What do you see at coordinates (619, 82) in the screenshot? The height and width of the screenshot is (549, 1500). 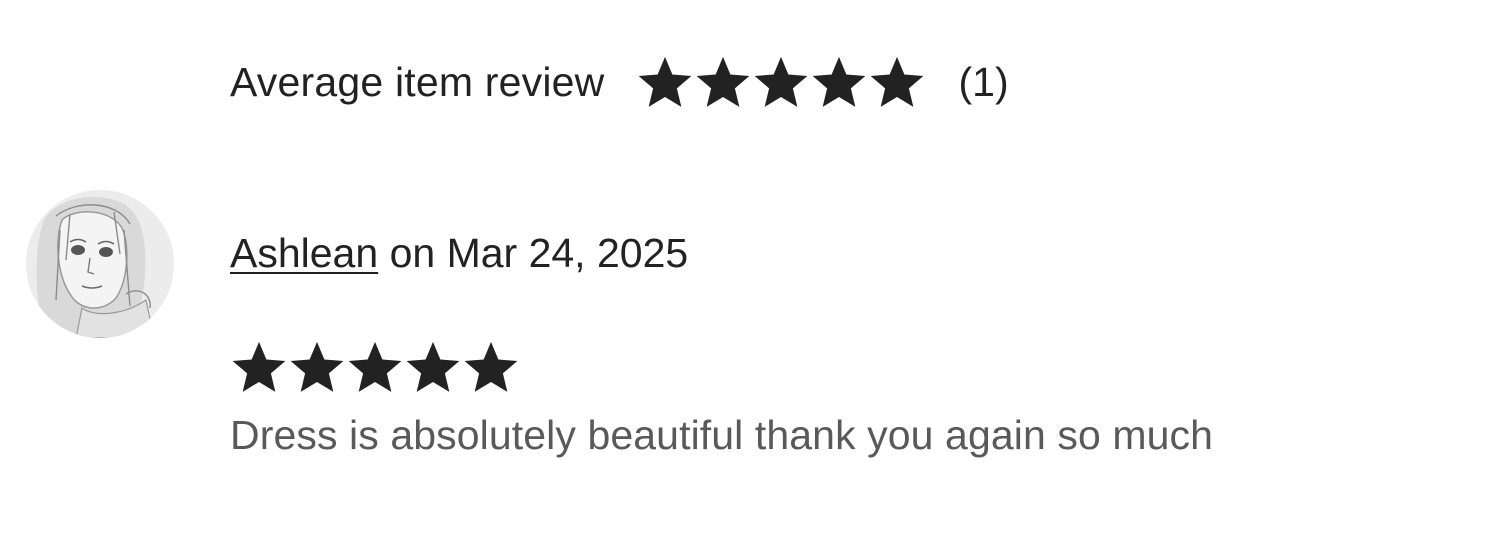 I see `average-review-summary: Average item review (1)` at bounding box center [619, 82].